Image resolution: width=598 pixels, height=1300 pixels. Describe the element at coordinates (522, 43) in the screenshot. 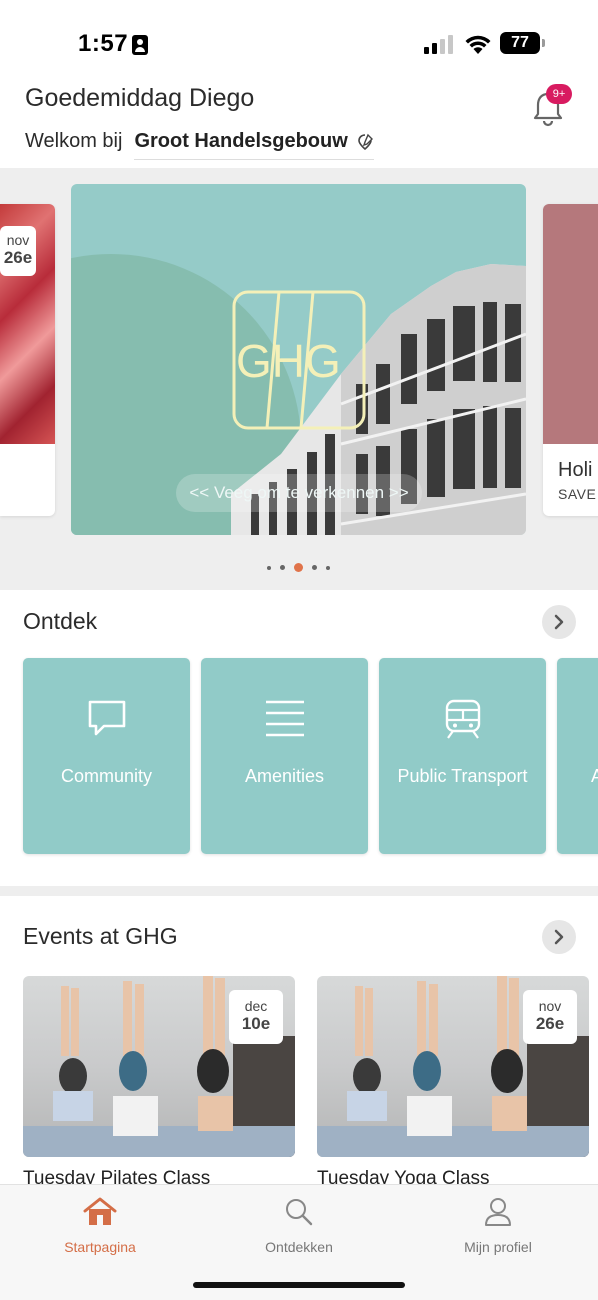

I see `battery-indicator: 77` at that location.